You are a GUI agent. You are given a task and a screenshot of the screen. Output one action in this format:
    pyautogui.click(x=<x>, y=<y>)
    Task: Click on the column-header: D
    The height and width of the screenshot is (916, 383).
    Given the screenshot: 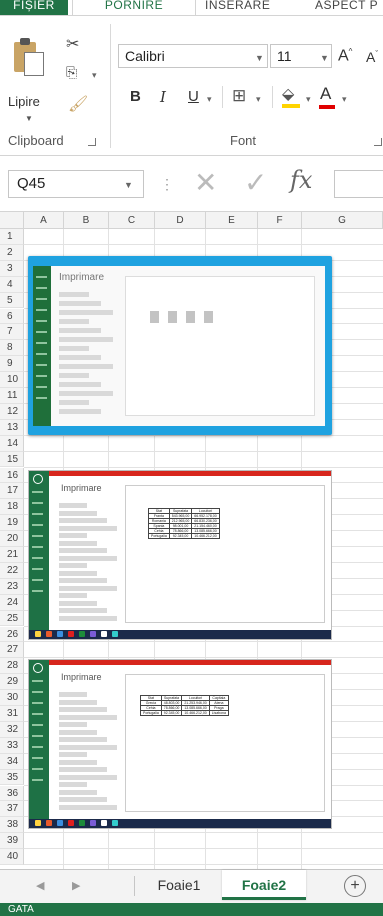 What is the action you would take?
    pyautogui.click(x=180, y=220)
    